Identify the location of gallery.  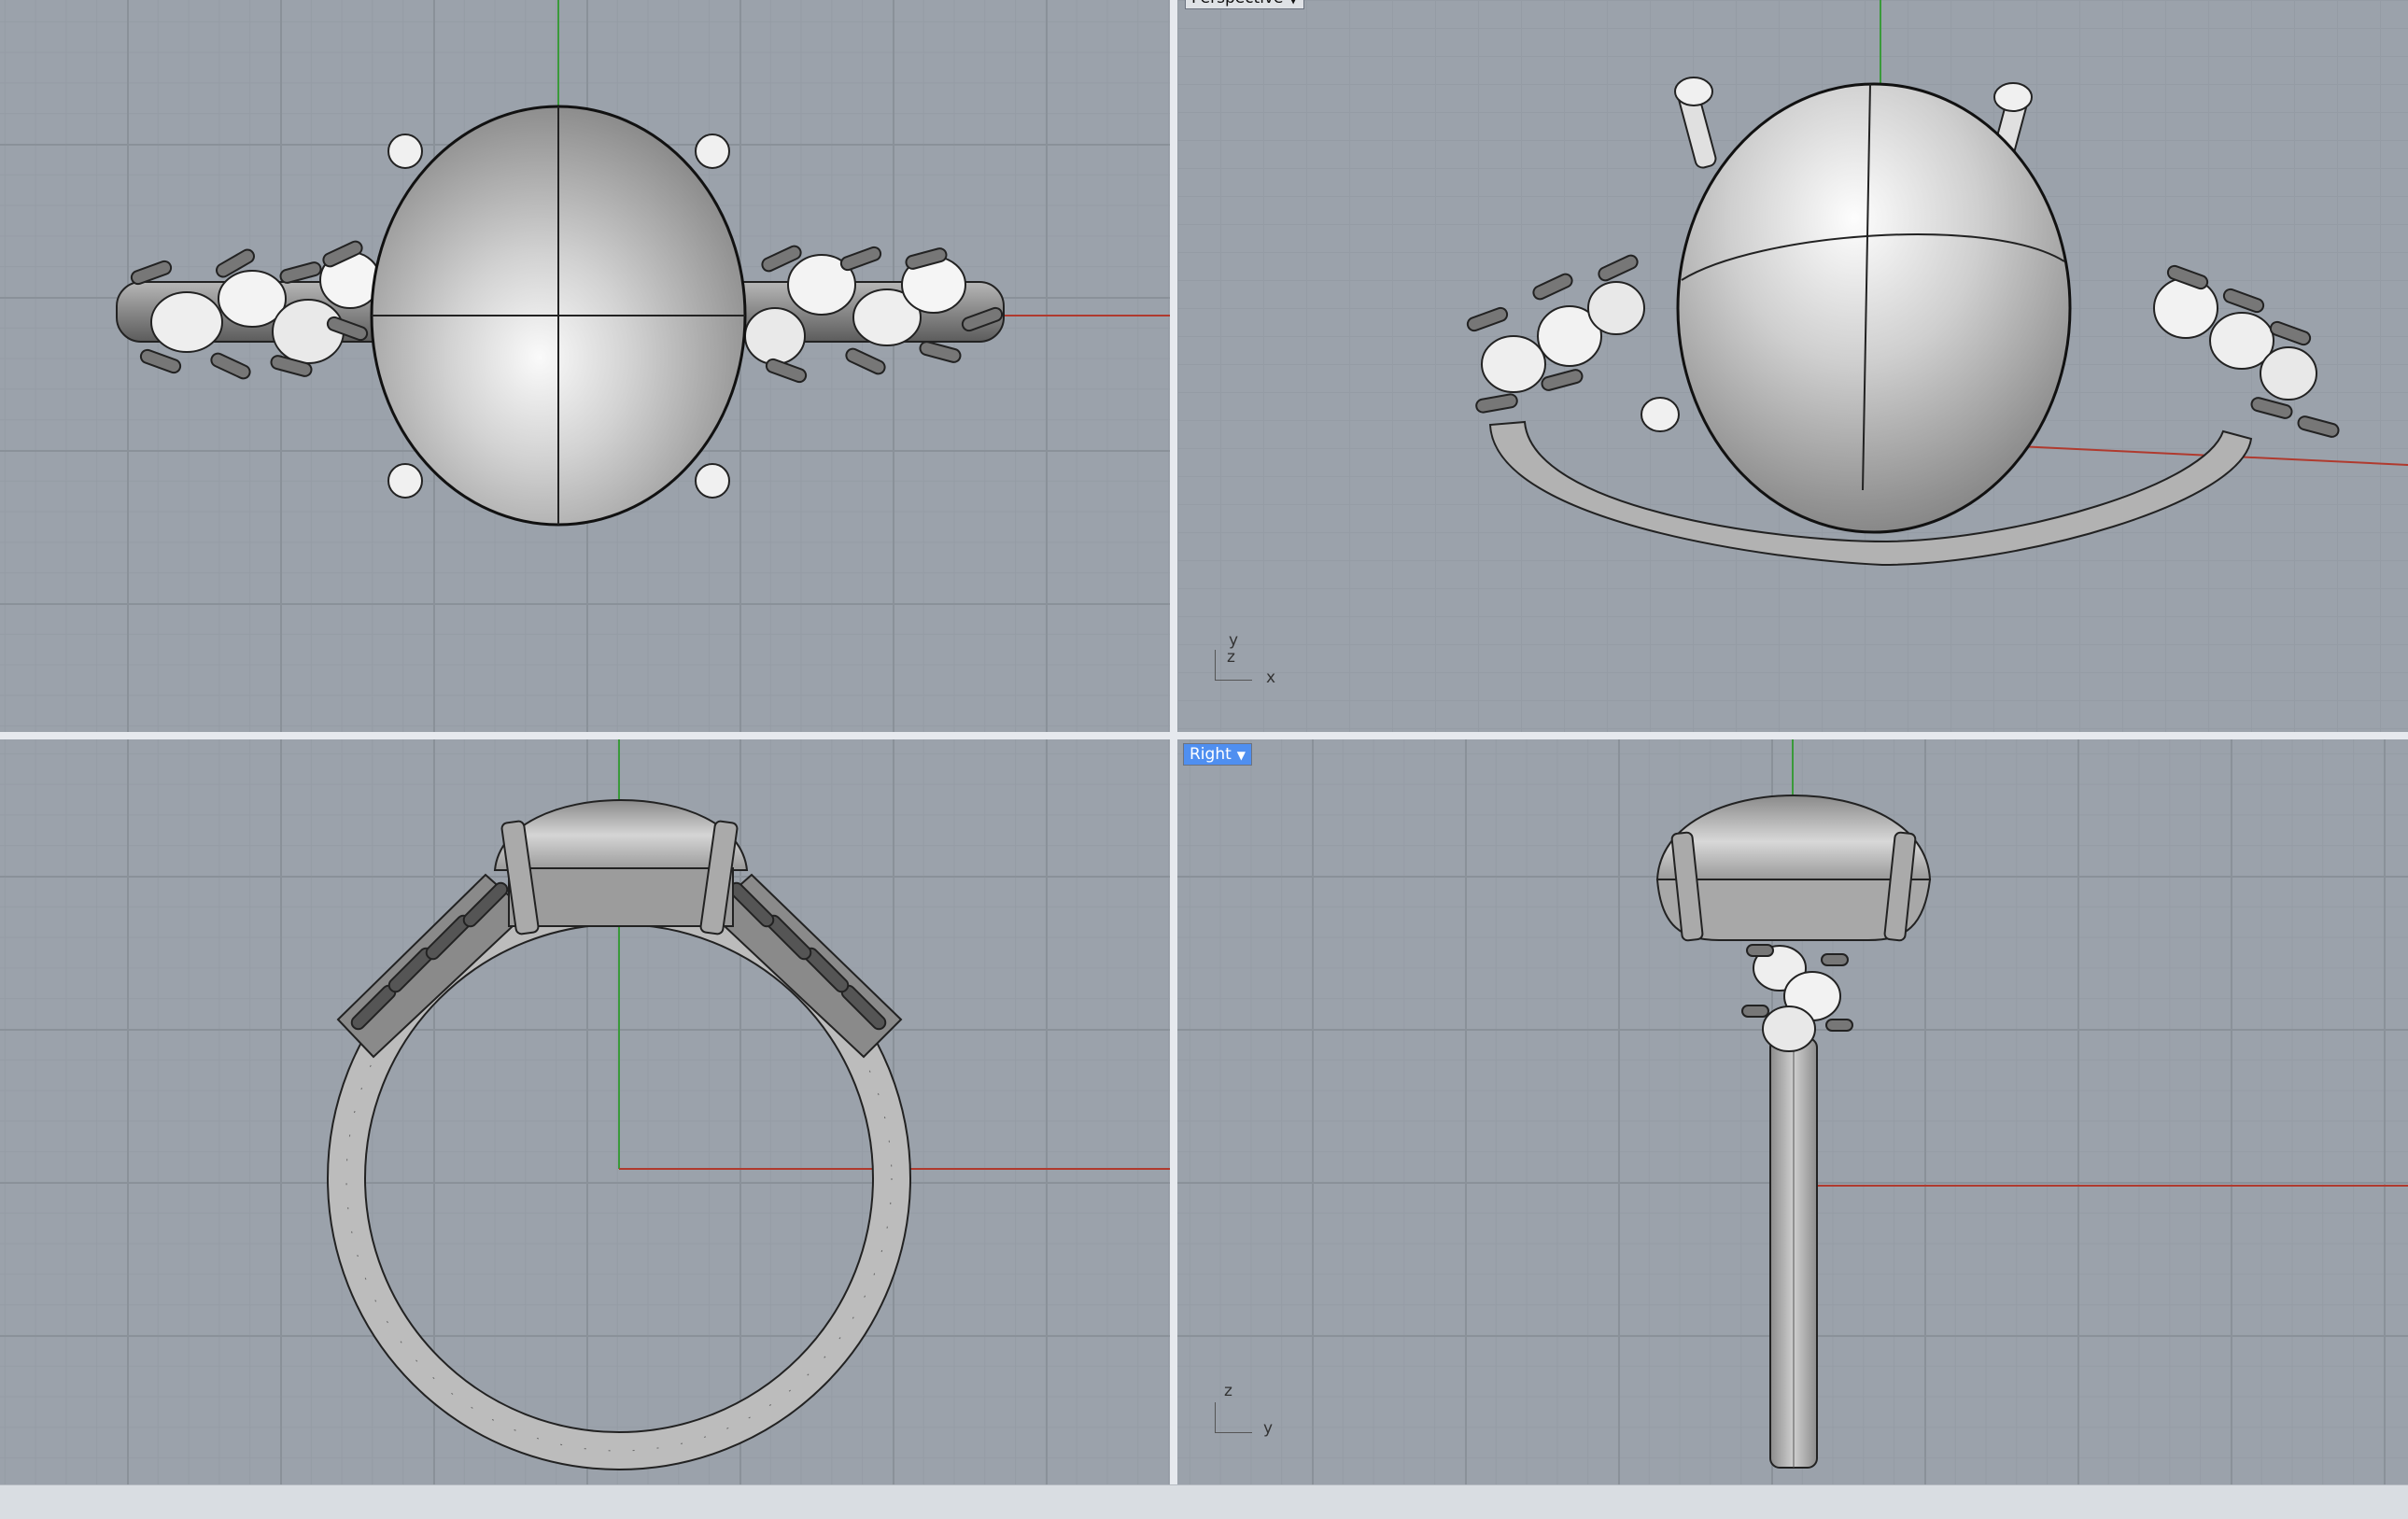
(621, 897).